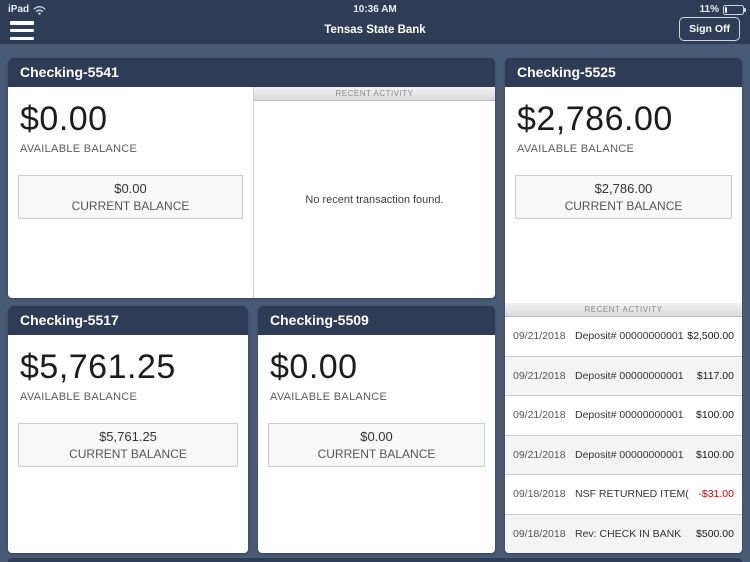 The height and width of the screenshot is (562, 750). I want to click on battery-percent: 11%, so click(709, 9).